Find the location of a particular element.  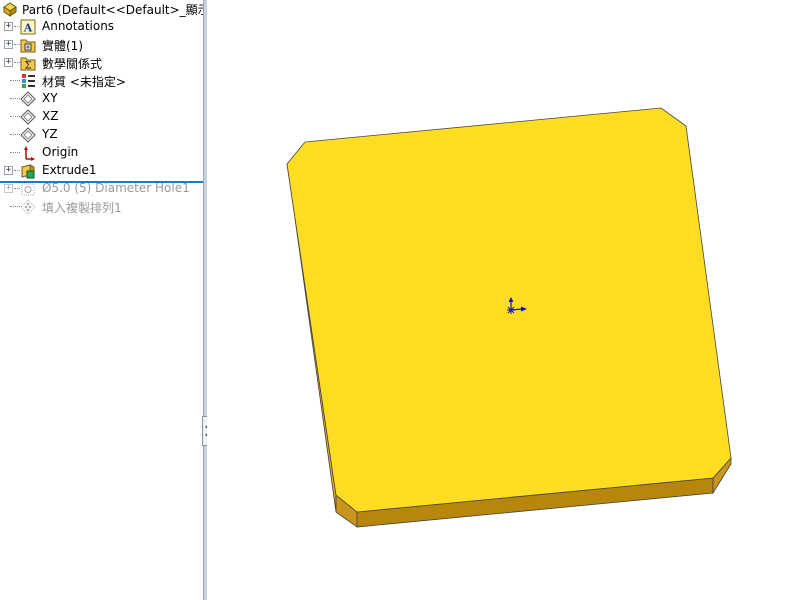

extrude-icon is located at coordinates (28, 171).